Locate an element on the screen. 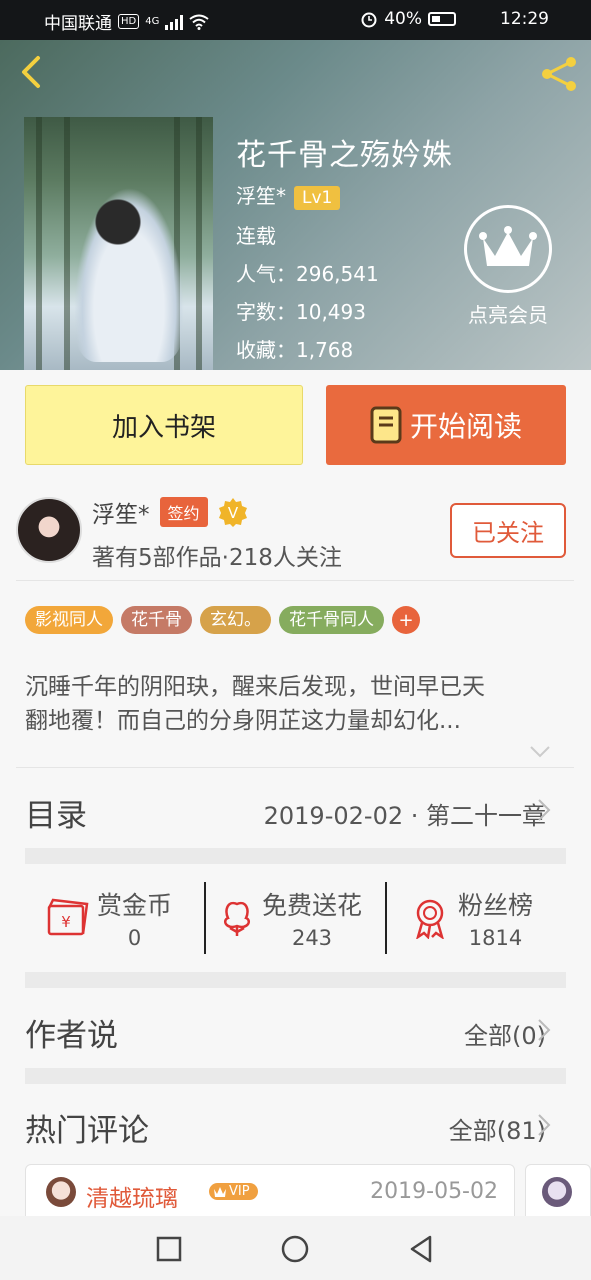 The image size is (591, 1280). follow-button: 已关注 is located at coordinates (508, 530).